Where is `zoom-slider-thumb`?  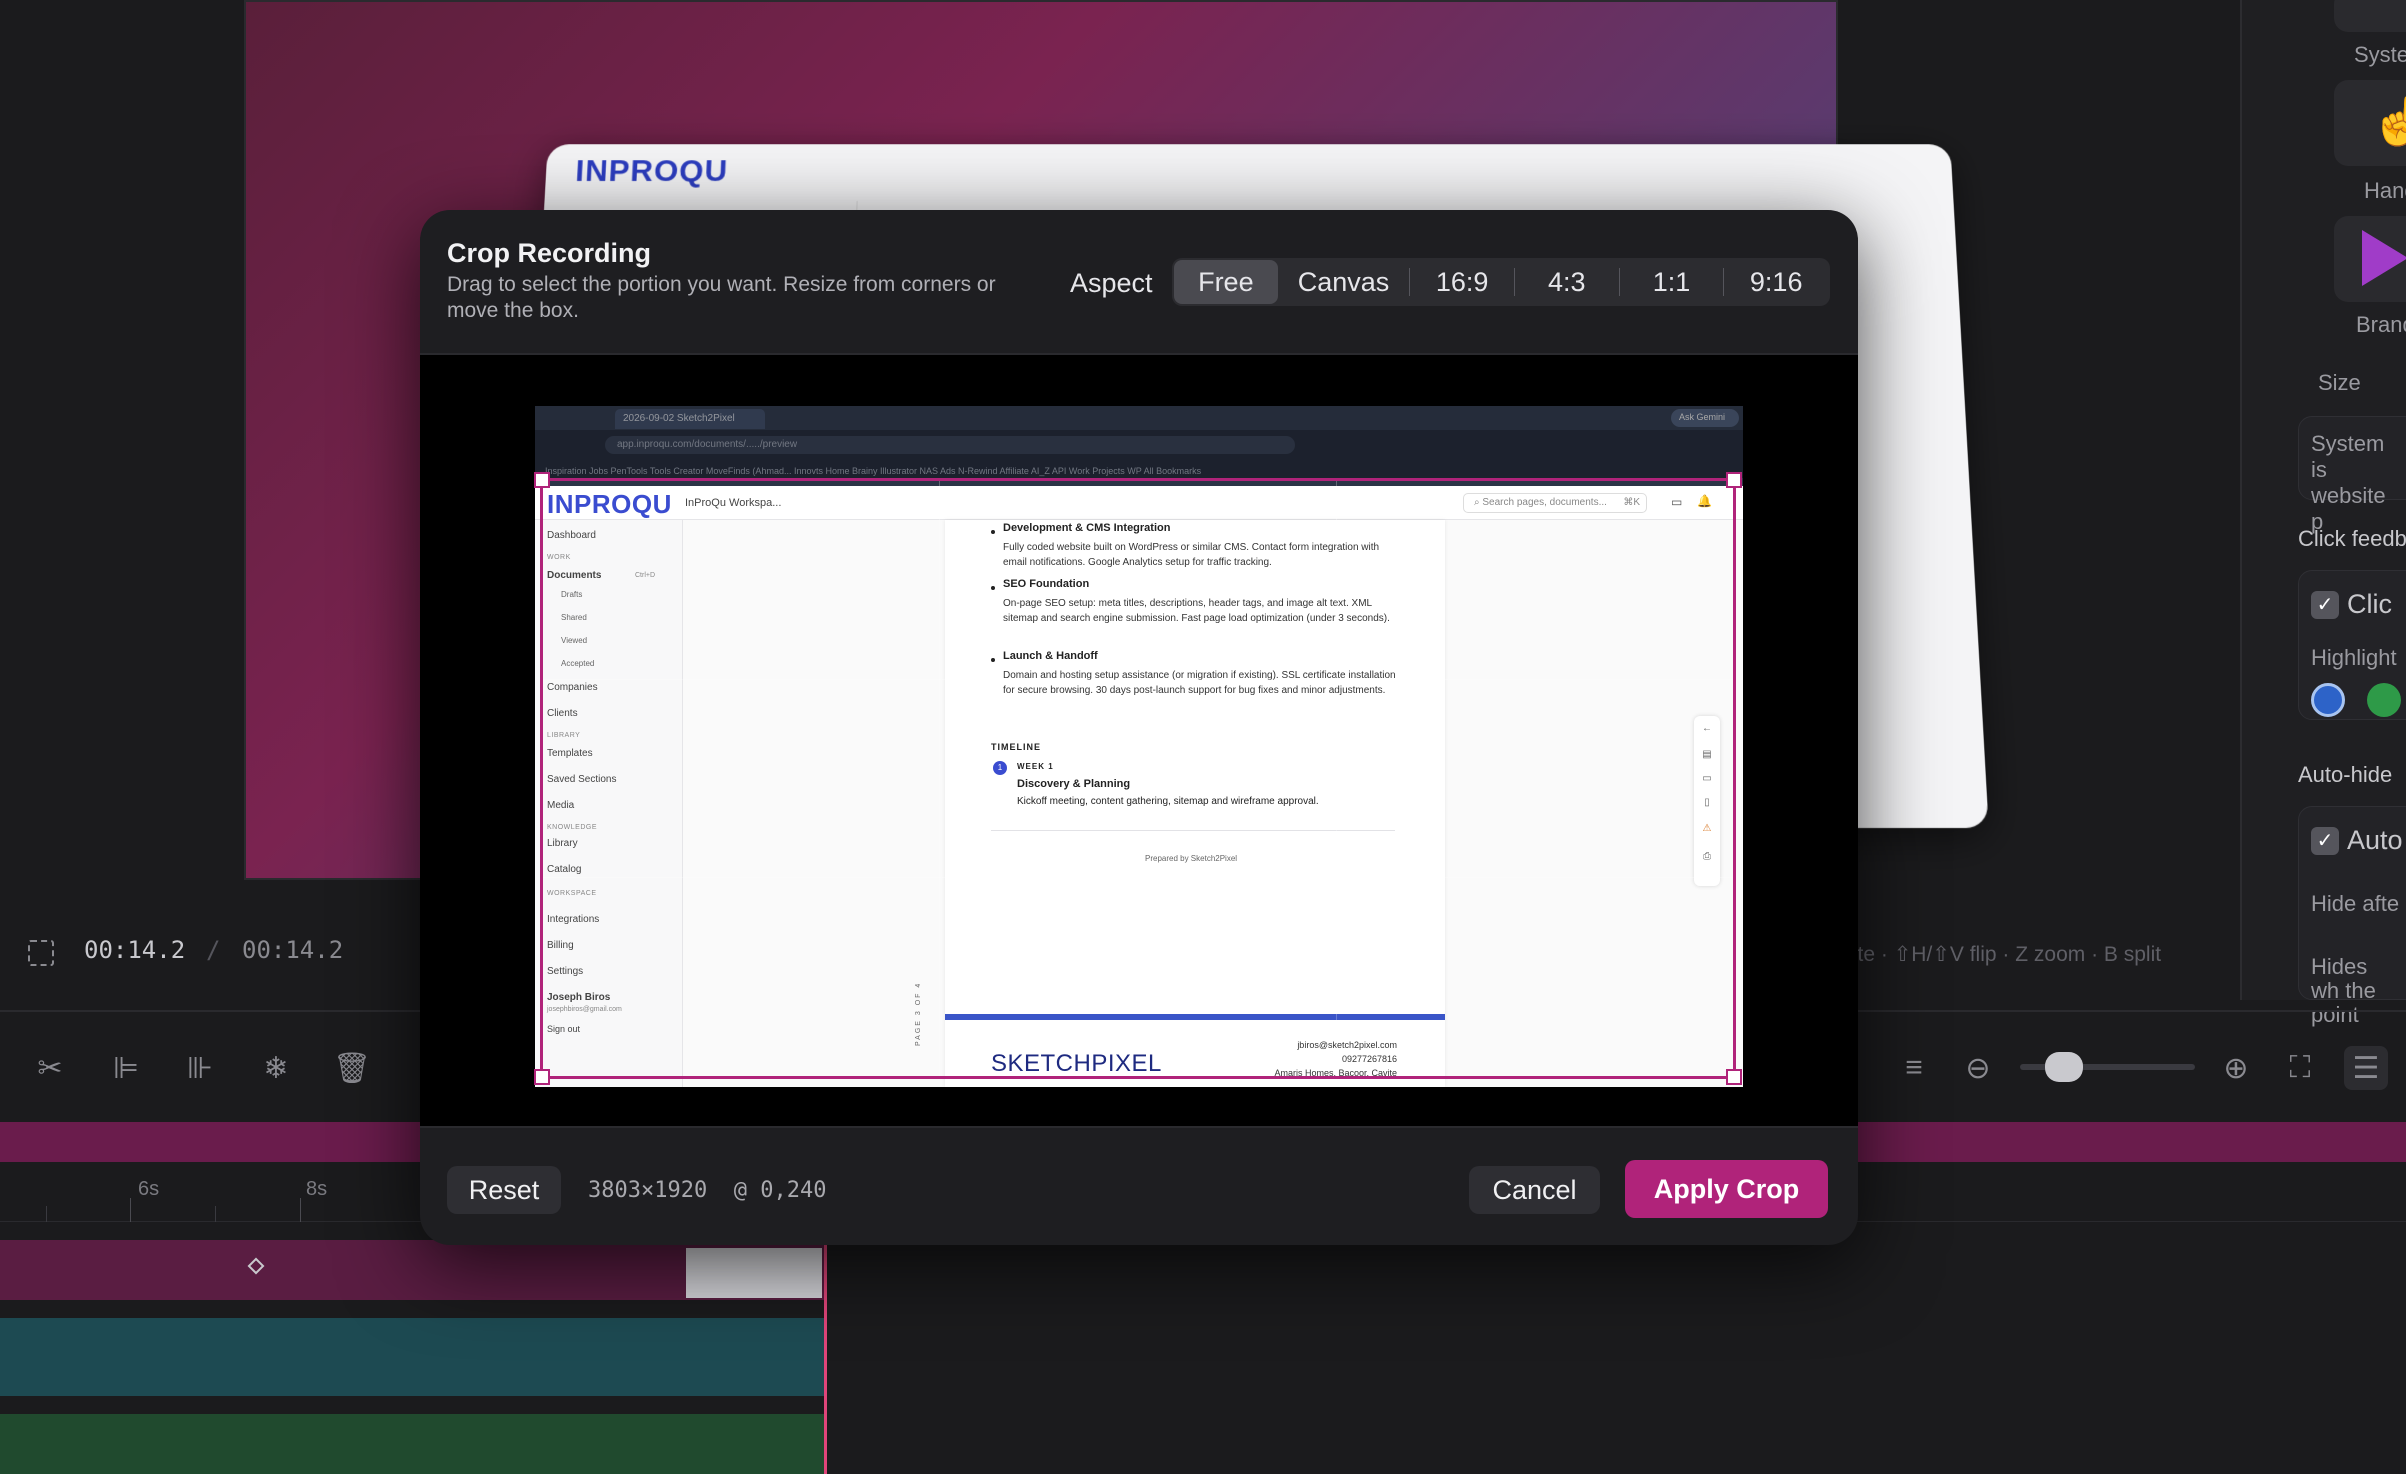 zoom-slider-thumb is located at coordinates (2064, 1067).